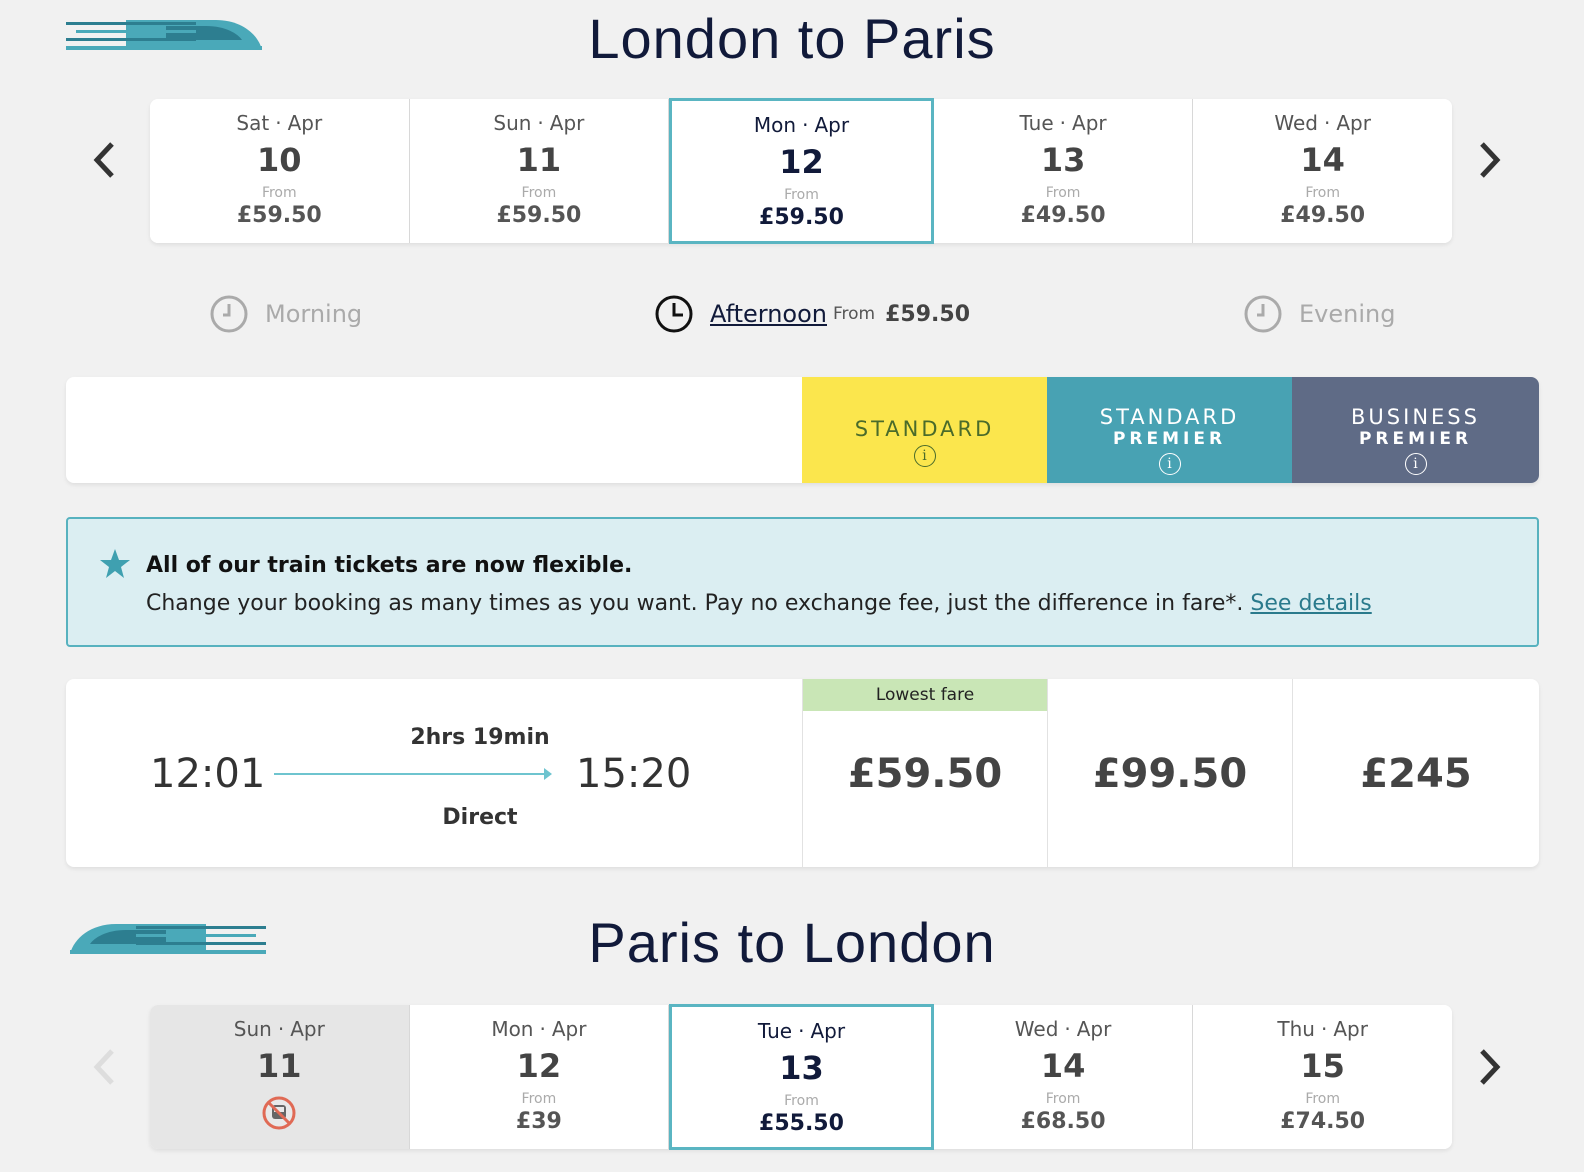  What do you see at coordinates (1296, 1029) in the screenshot?
I see `date-weekday: Thu` at bounding box center [1296, 1029].